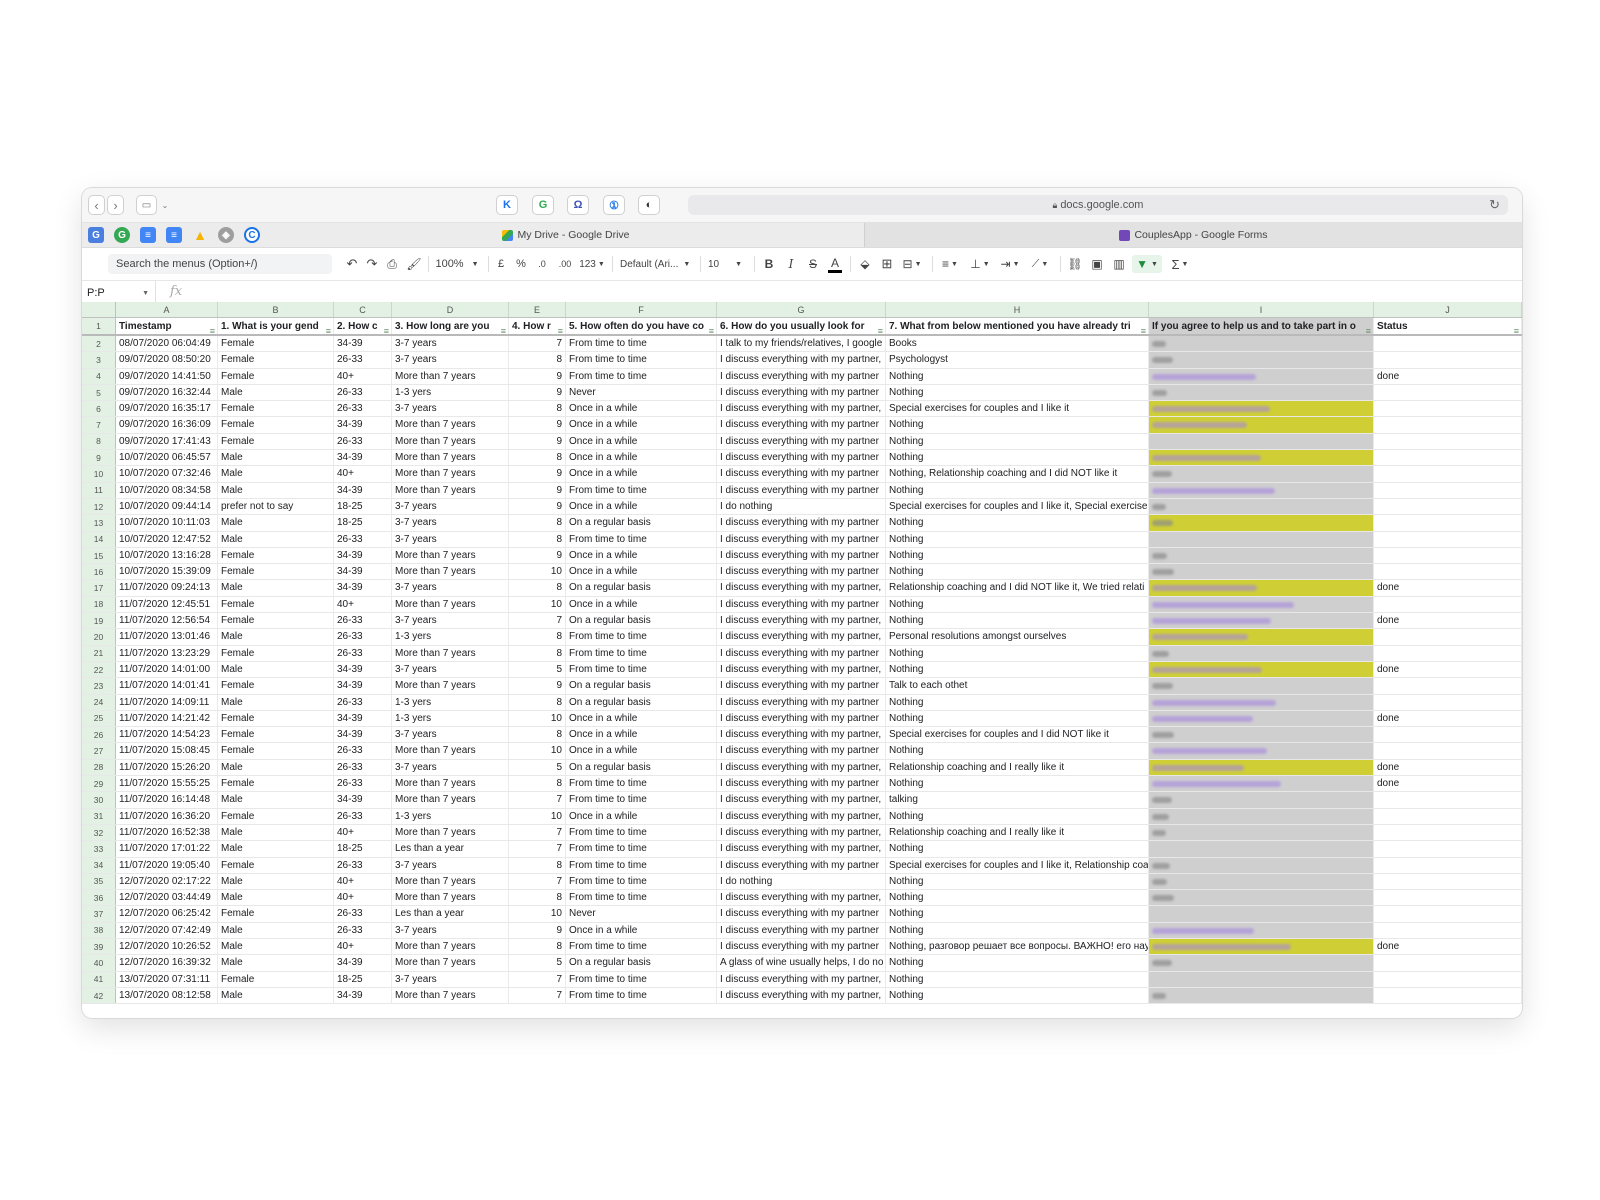 Image resolution: width=1600 pixels, height=1200 pixels. Describe the element at coordinates (801, 881) in the screenshot. I see `table-cell: I do nothing` at that location.